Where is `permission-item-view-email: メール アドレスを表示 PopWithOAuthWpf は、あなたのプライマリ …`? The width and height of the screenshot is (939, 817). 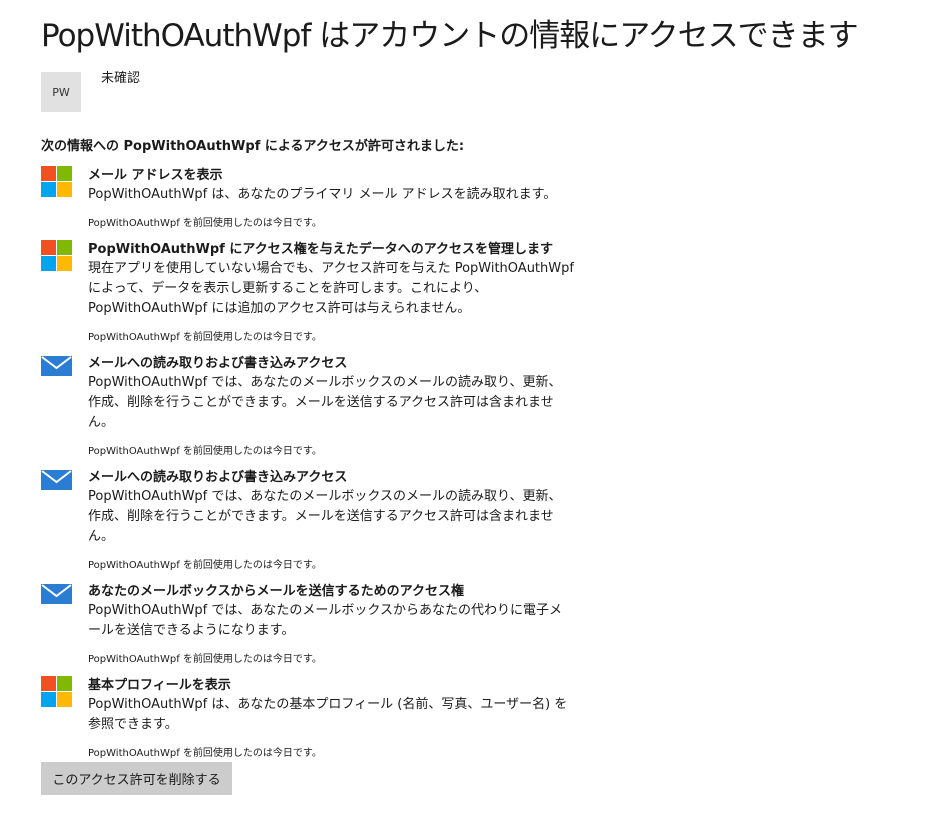
permission-item-view-email: メール アドレスを表示 PopWithOAuthWpf は、あなたのプライマリ … is located at coordinates (490, 198).